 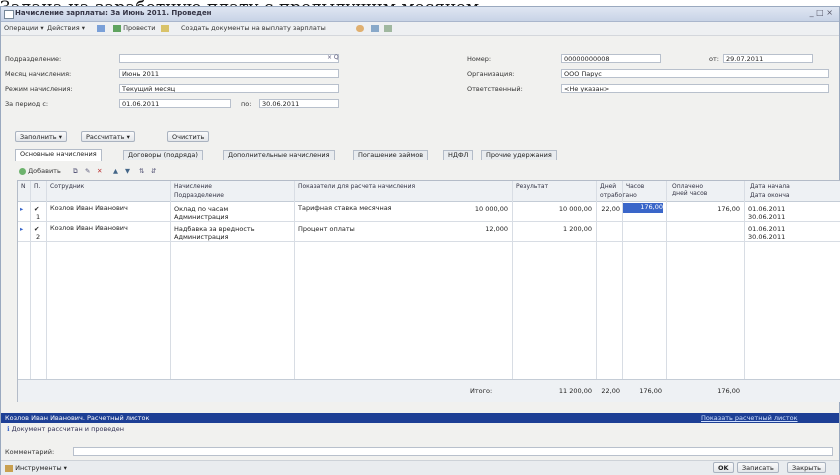 What do you see at coordinates (770, 195) in the screenshot?
I see `col-end-header: Дата оконча` at bounding box center [770, 195].